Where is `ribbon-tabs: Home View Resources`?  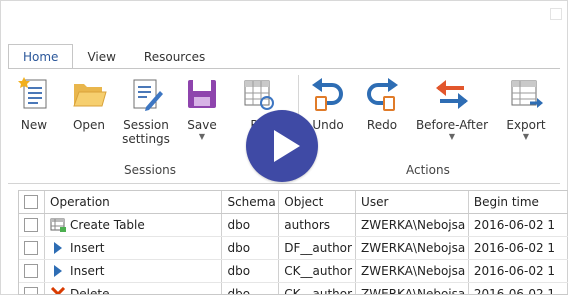 ribbon-tabs: Home View Resources is located at coordinates (113, 57).